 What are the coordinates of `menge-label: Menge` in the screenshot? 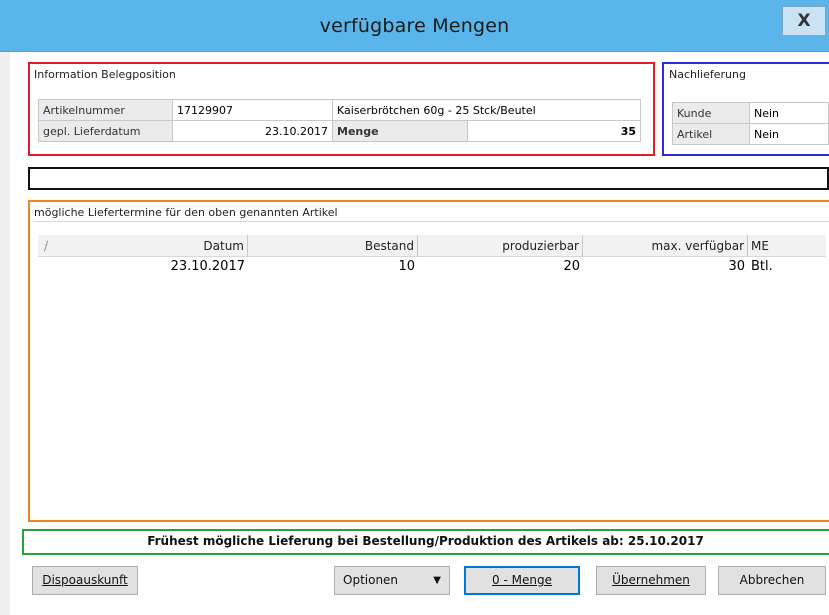 It's located at (400, 131).